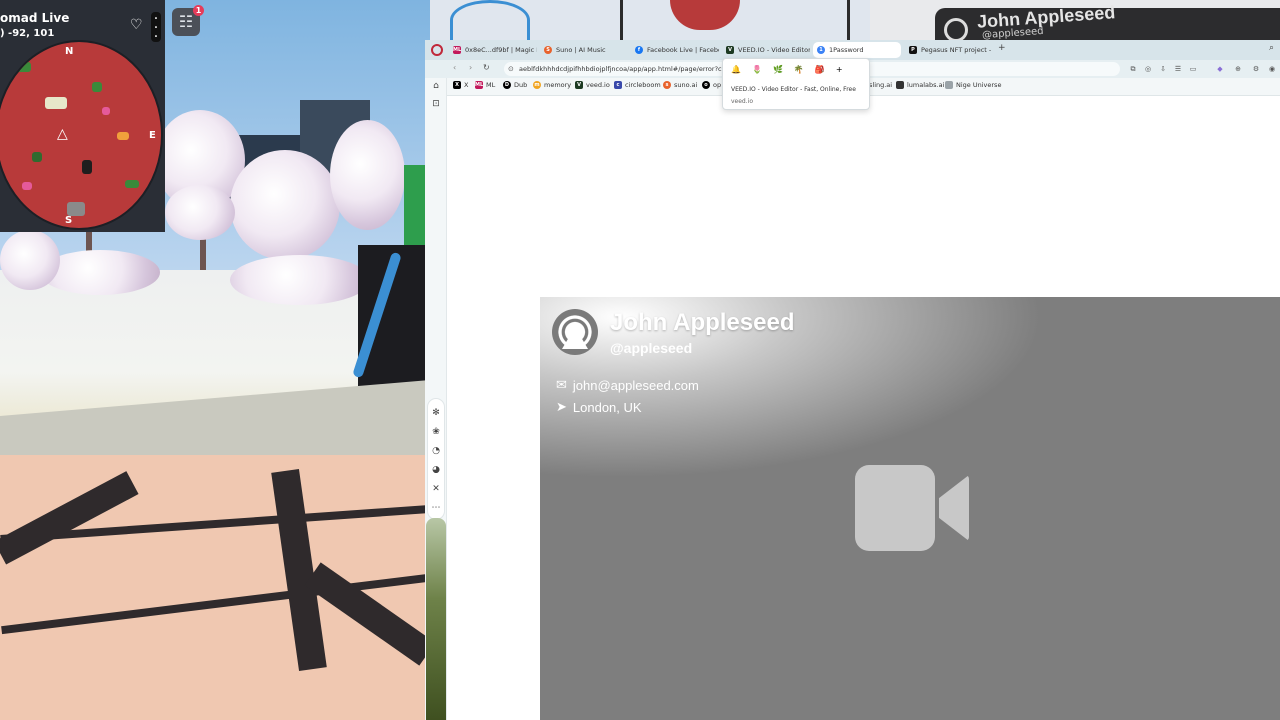 The width and height of the screenshot is (1280, 720). What do you see at coordinates (152, 135) in the screenshot?
I see `compass-east: E` at bounding box center [152, 135].